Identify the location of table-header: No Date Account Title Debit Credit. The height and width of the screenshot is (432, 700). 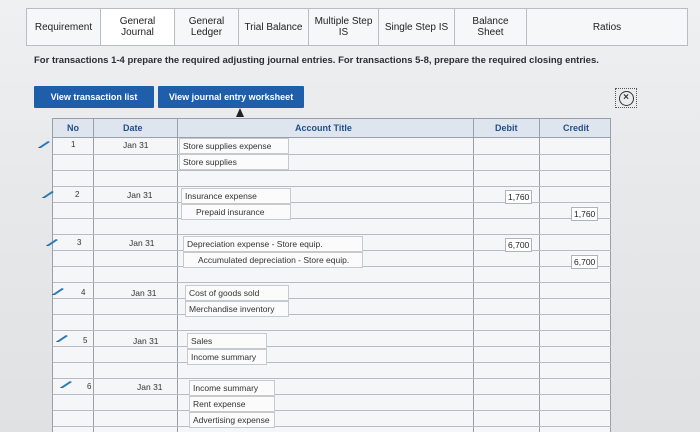
(332, 128).